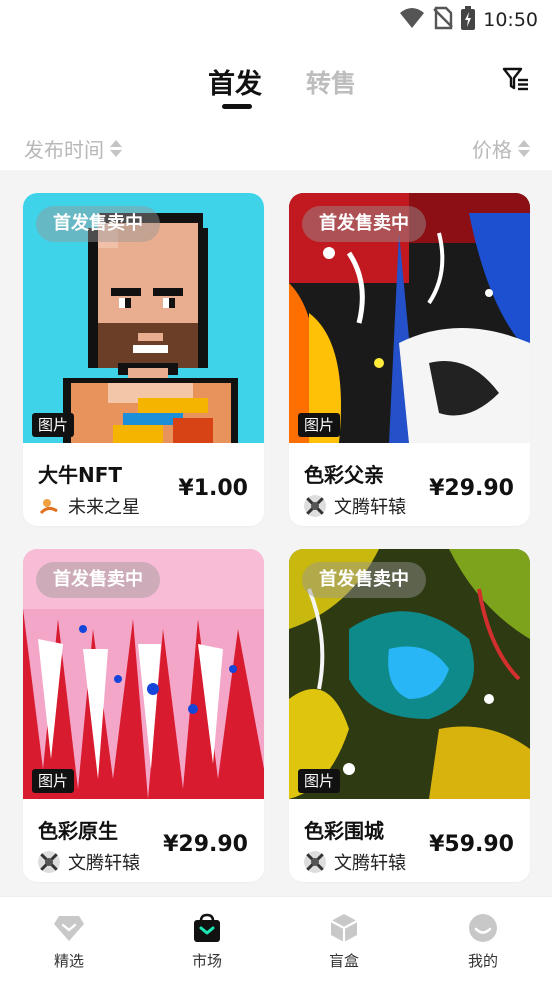  Describe the element at coordinates (343, 961) in the screenshot. I see `nav-label: 盲盒` at that location.